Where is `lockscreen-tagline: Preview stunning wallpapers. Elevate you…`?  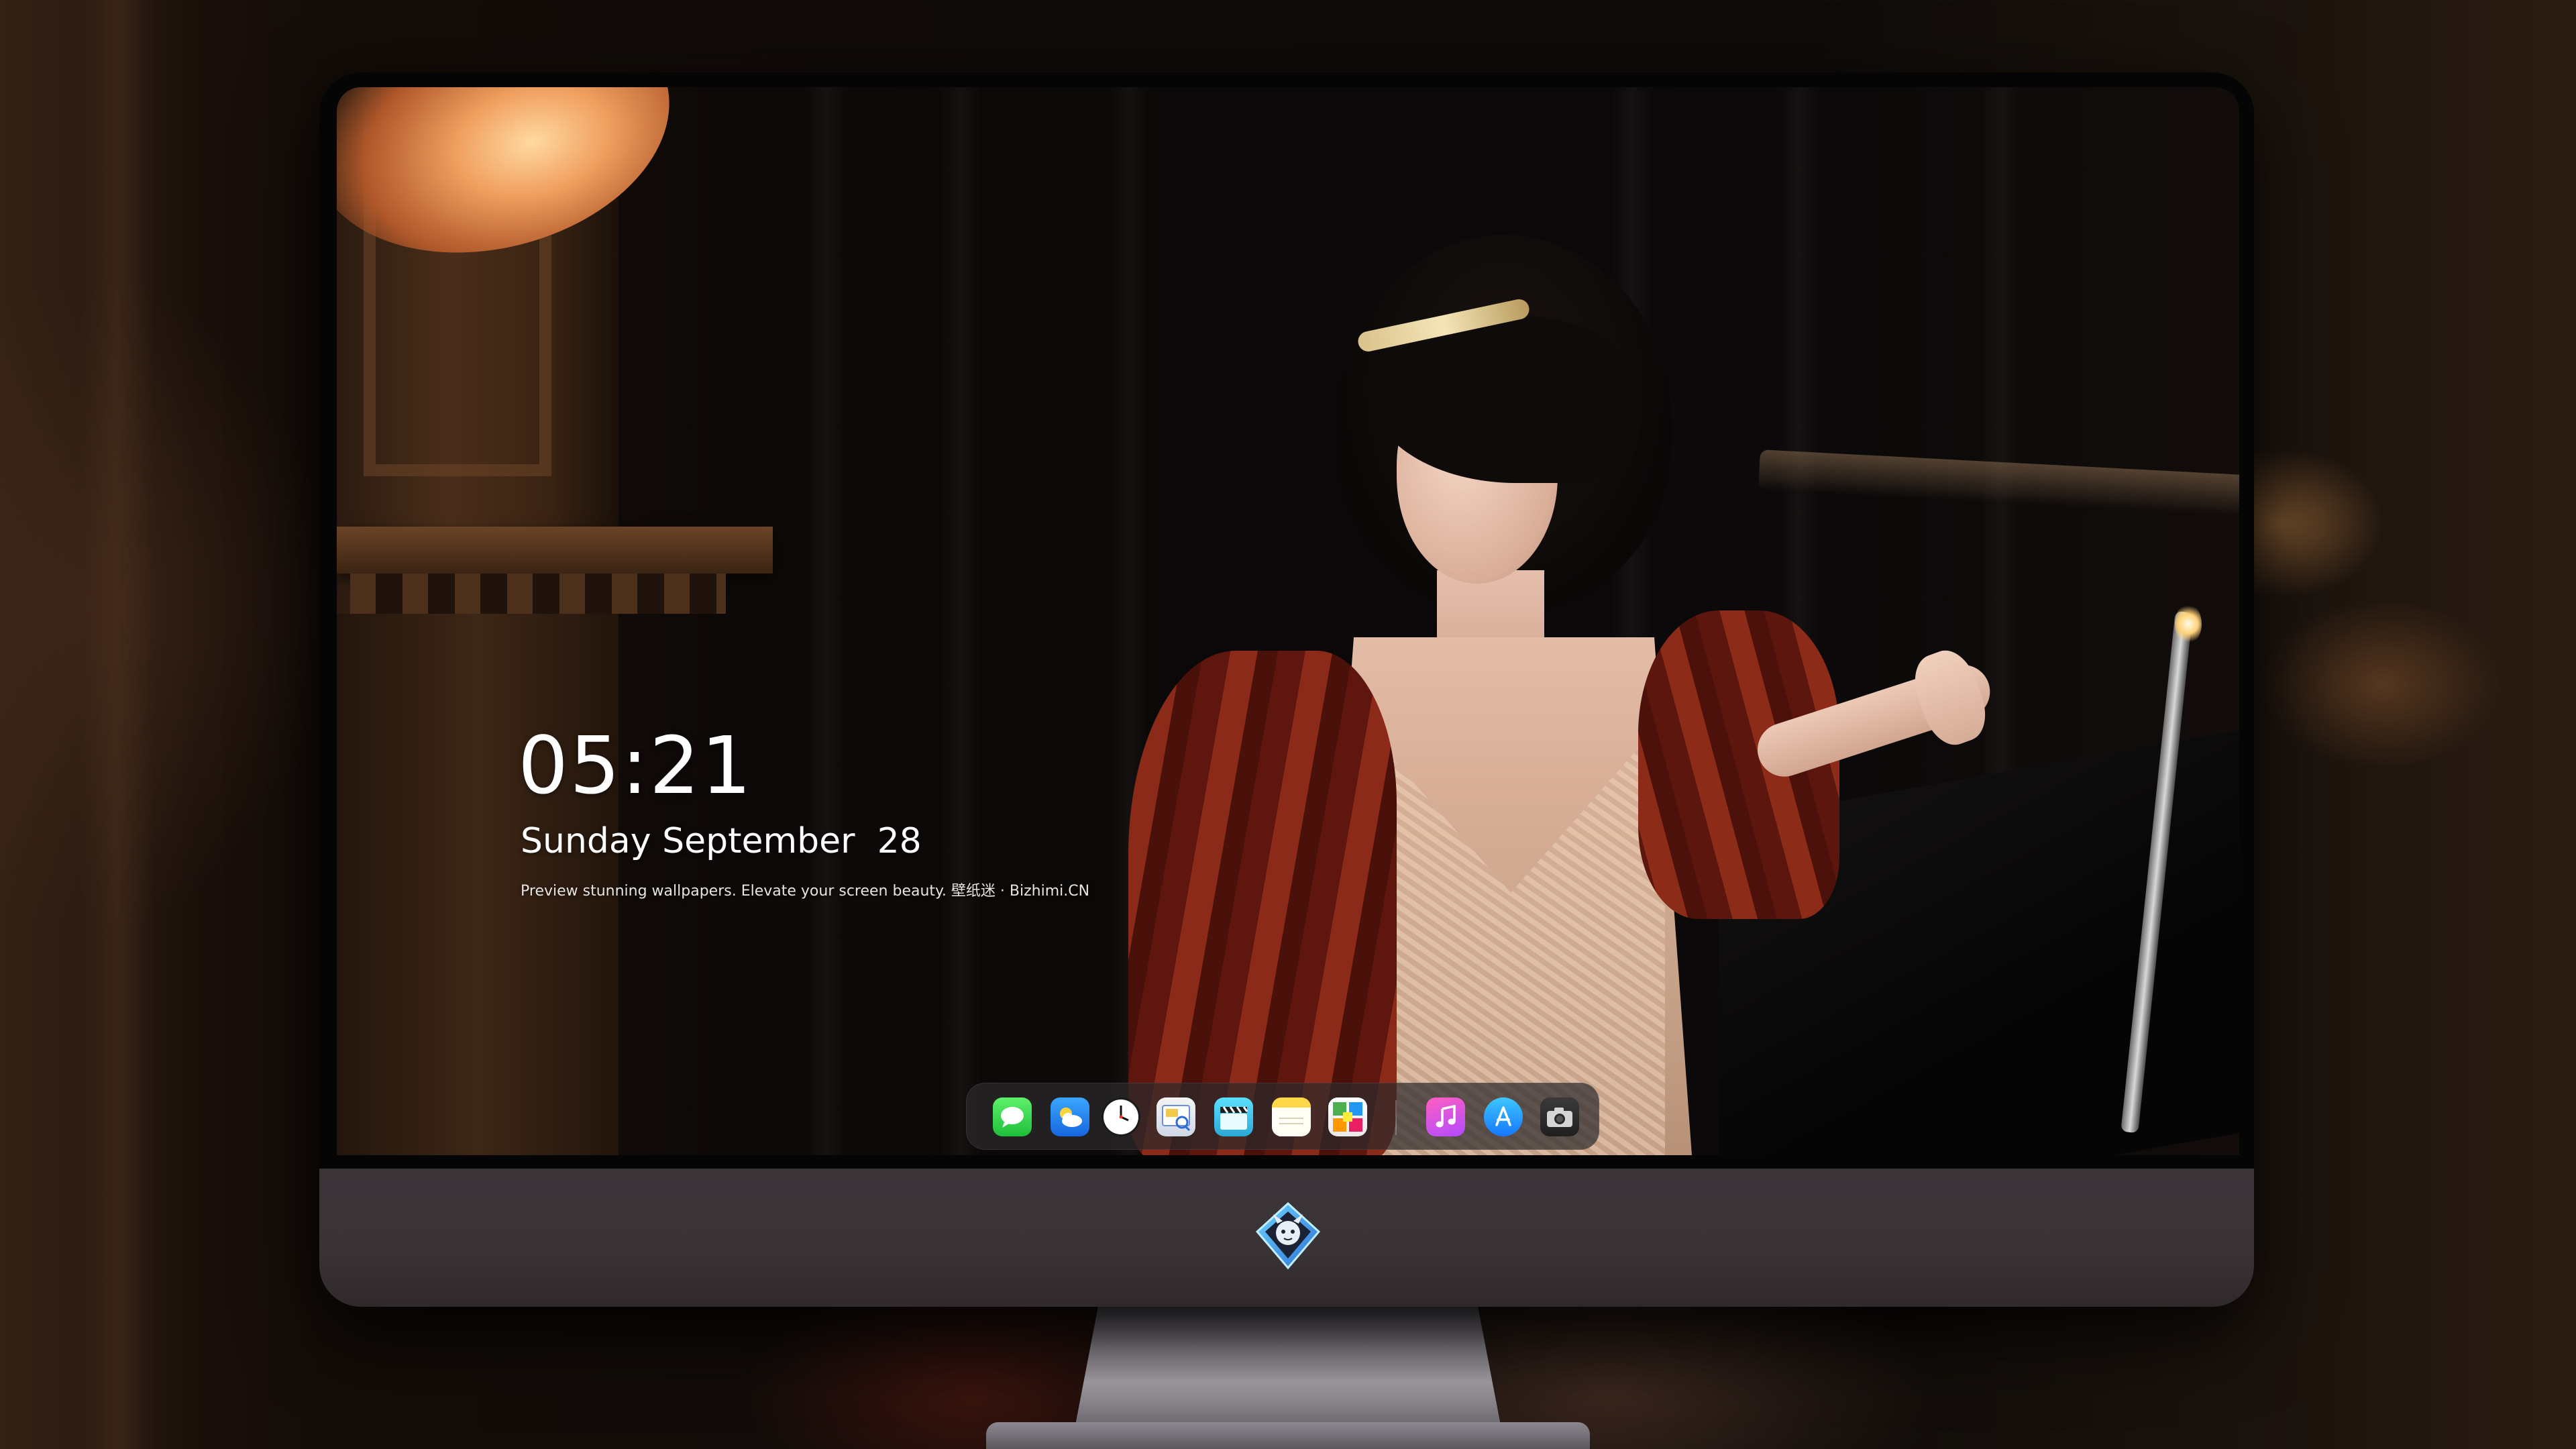
lockscreen-tagline: Preview stunning wallpapers. Elevate you… is located at coordinates (805, 891).